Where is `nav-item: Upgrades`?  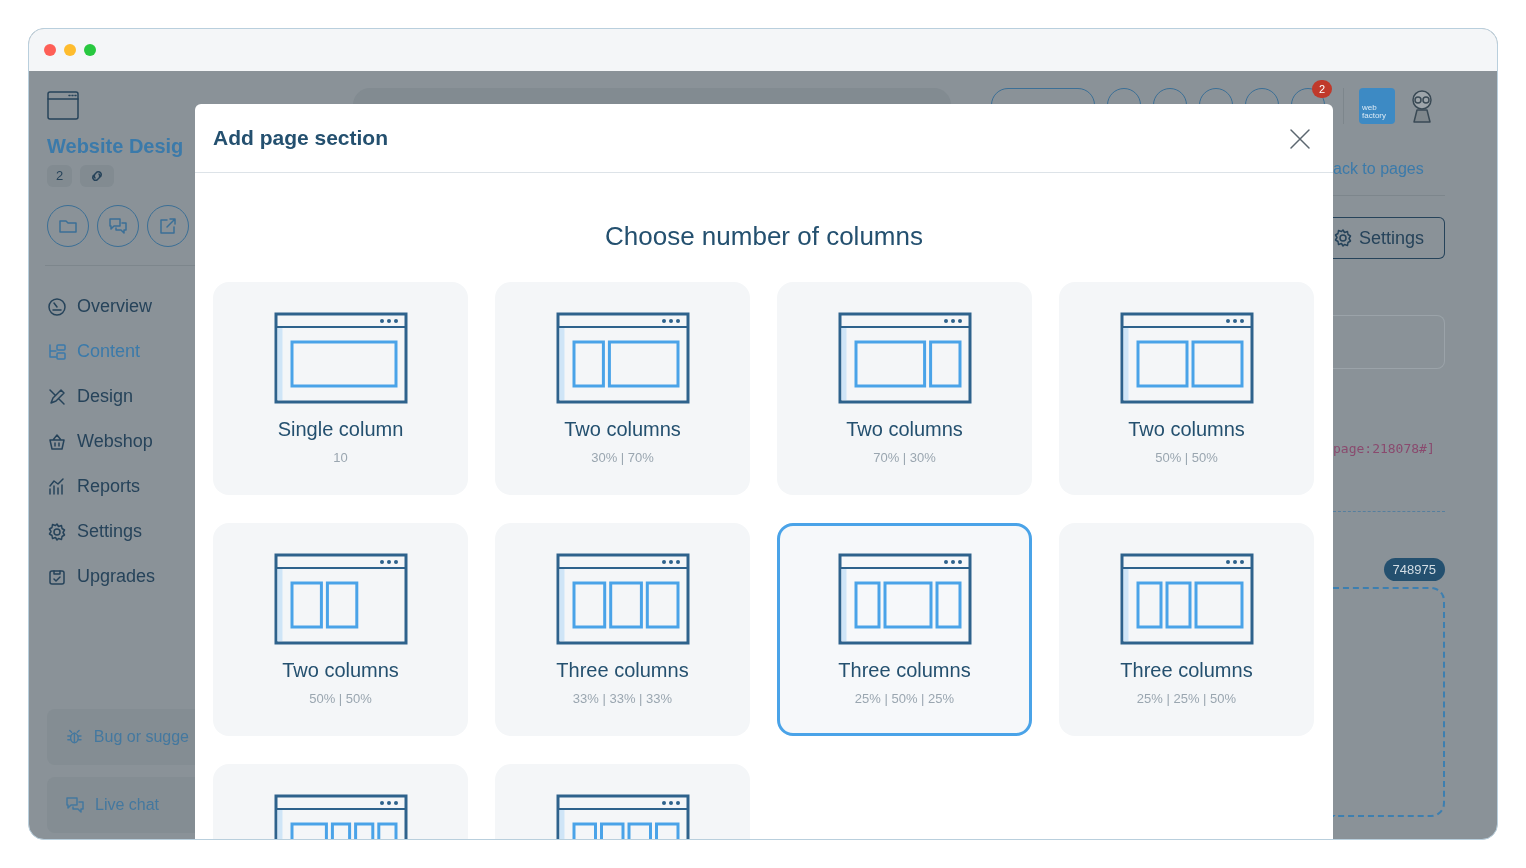
nav-item: Upgrades is located at coordinates (121, 576).